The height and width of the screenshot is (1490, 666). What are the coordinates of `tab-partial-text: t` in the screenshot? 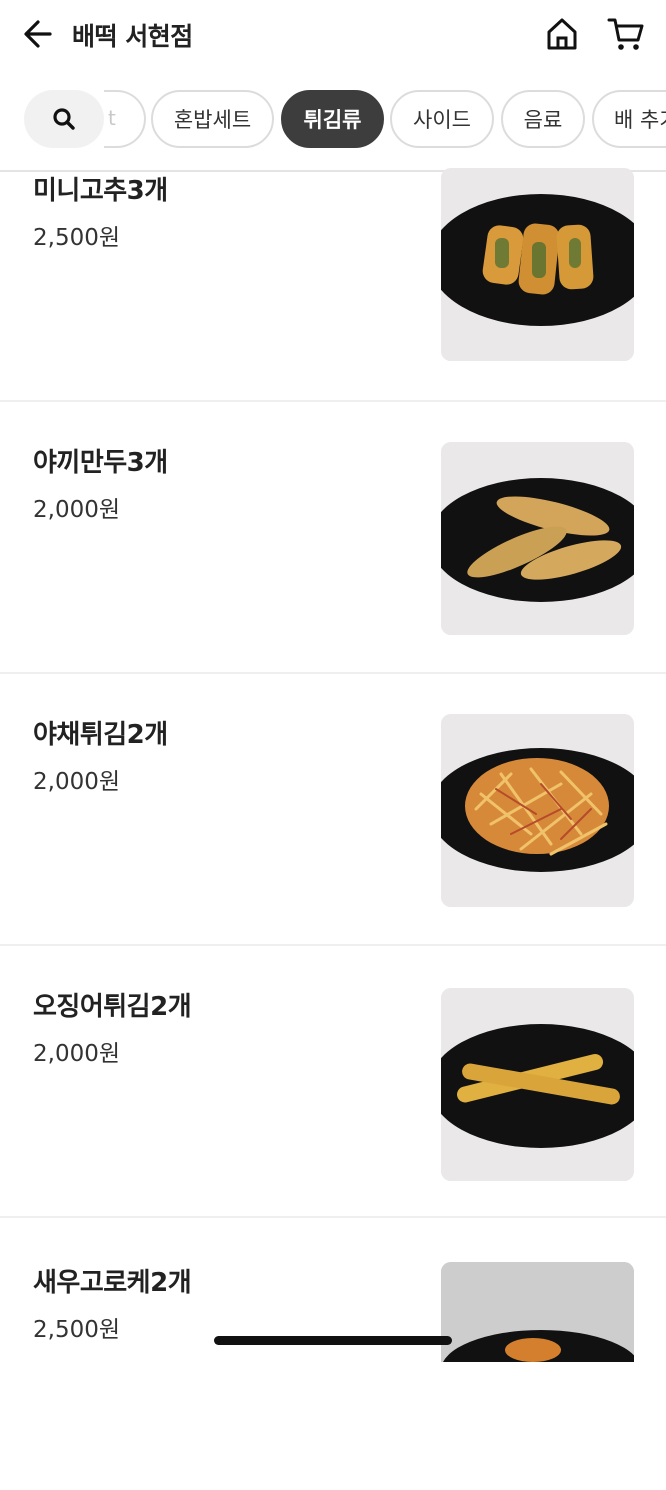 It's located at (112, 118).